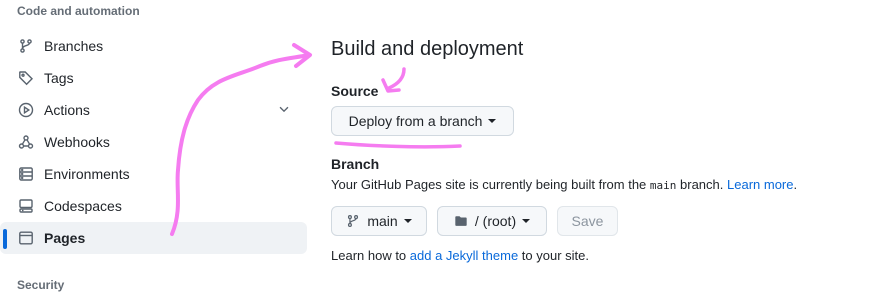 The image size is (874, 292). I want to click on tag-icon, so click(26, 78).